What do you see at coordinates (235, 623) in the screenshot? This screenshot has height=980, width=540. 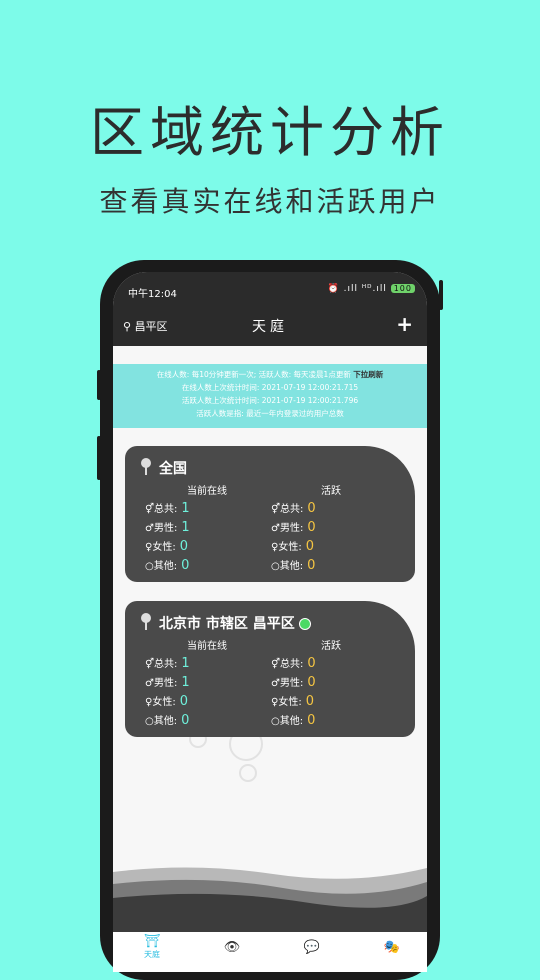 I see `region-name: 北京市 市辖区 昌平区` at bounding box center [235, 623].